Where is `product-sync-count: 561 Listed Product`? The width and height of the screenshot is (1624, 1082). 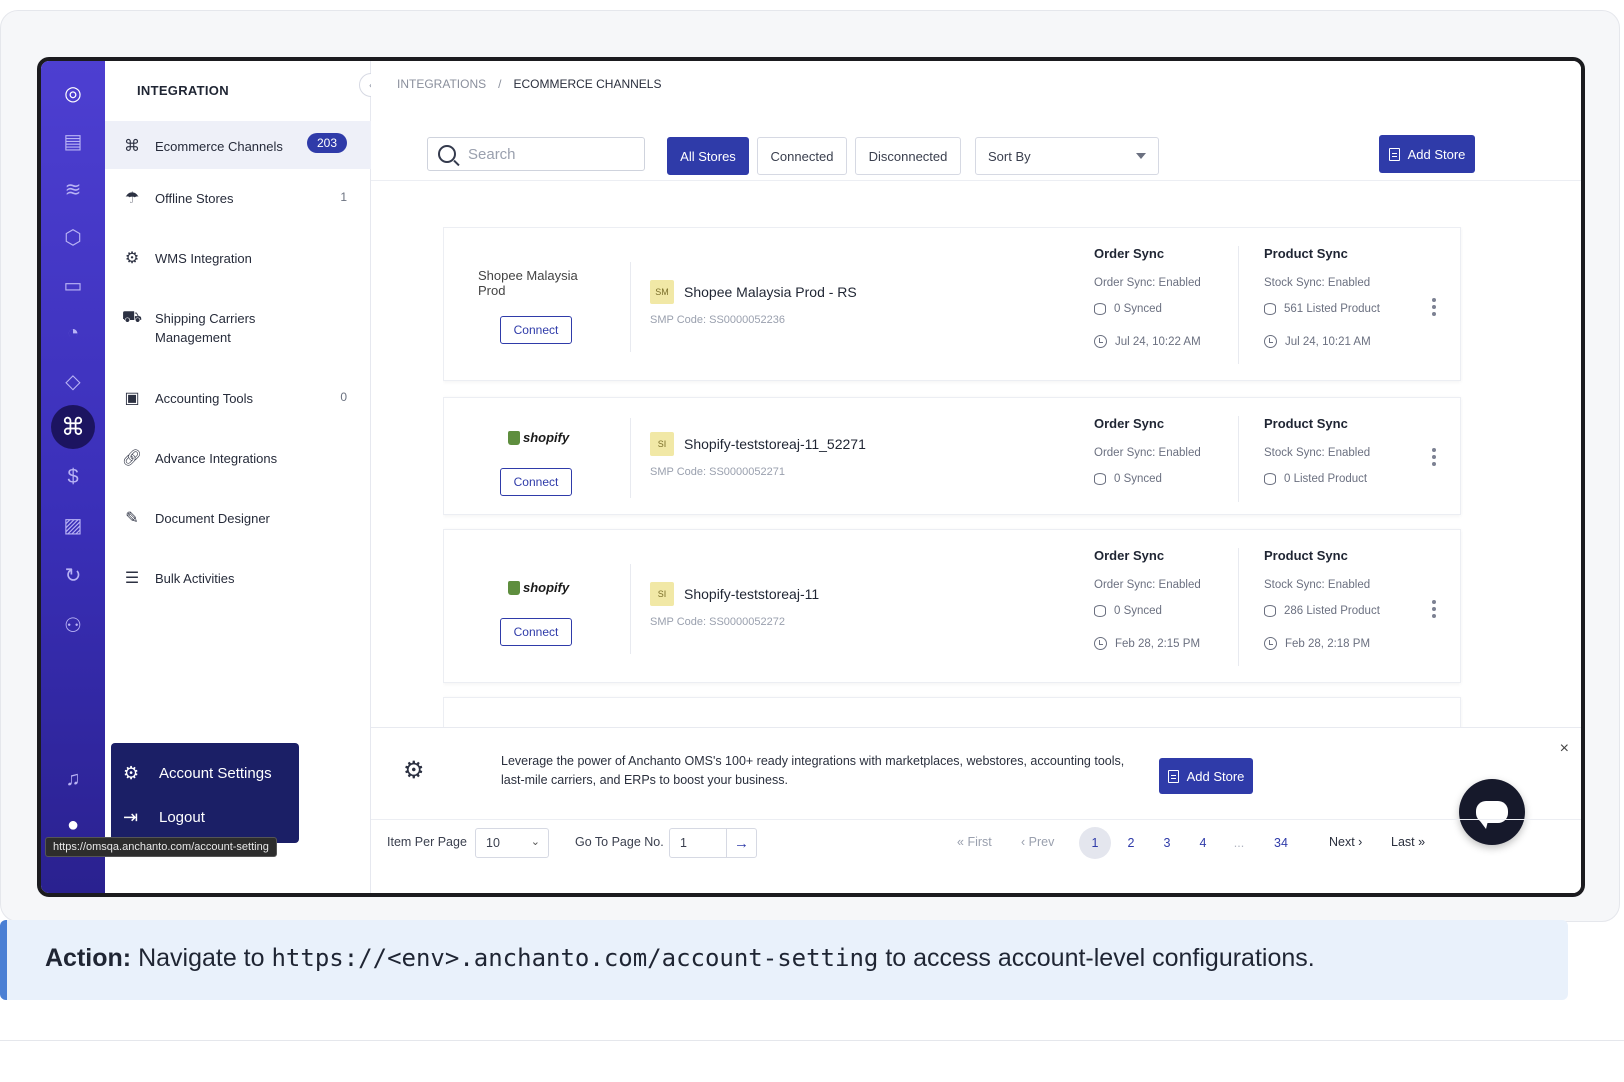
product-sync-count: 561 Listed Product is located at coordinates (1332, 309).